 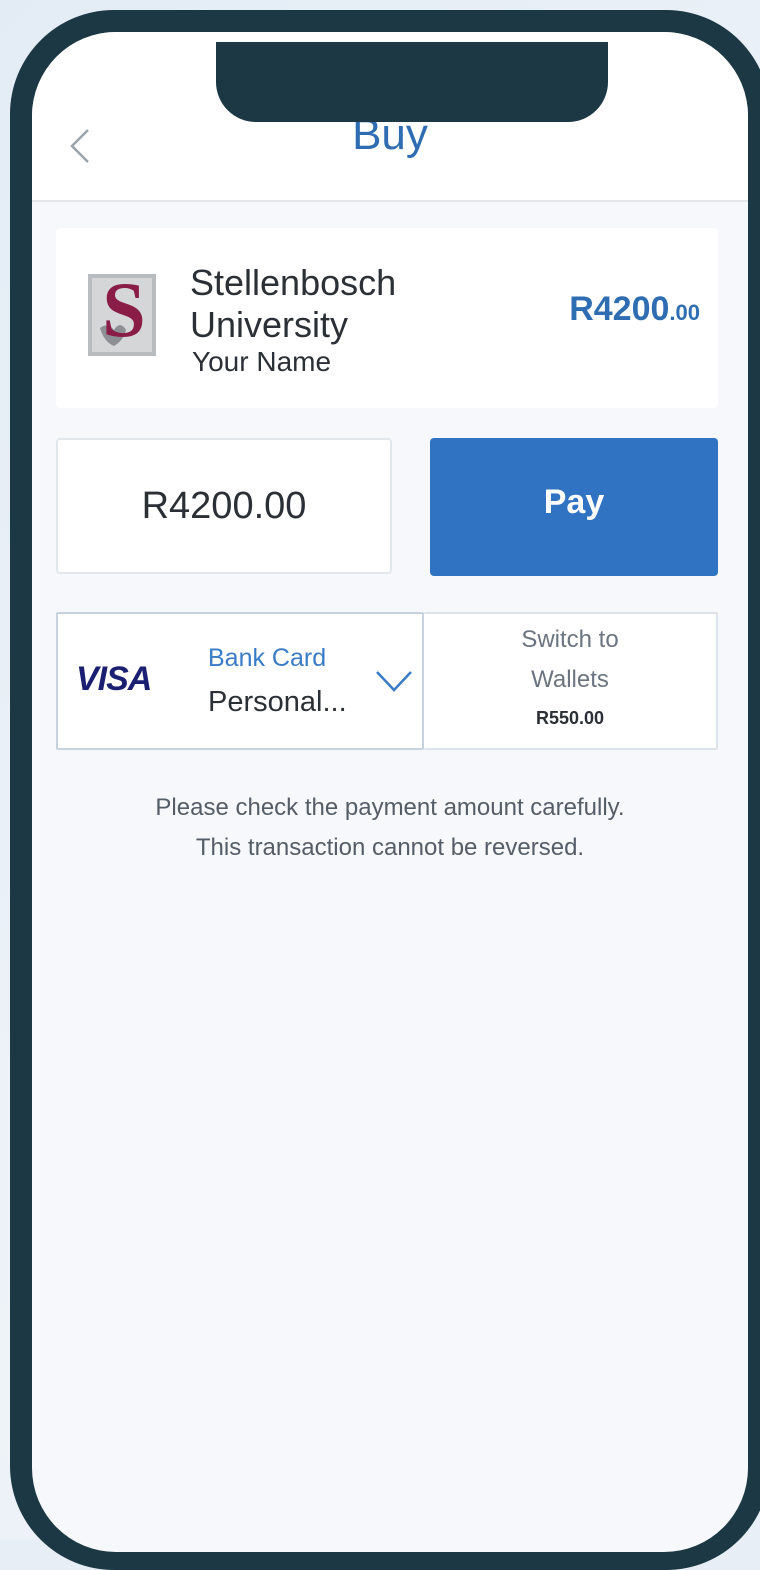 What do you see at coordinates (293, 303) in the screenshot?
I see `merchant-name: Stellenbosch University` at bounding box center [293, 303].